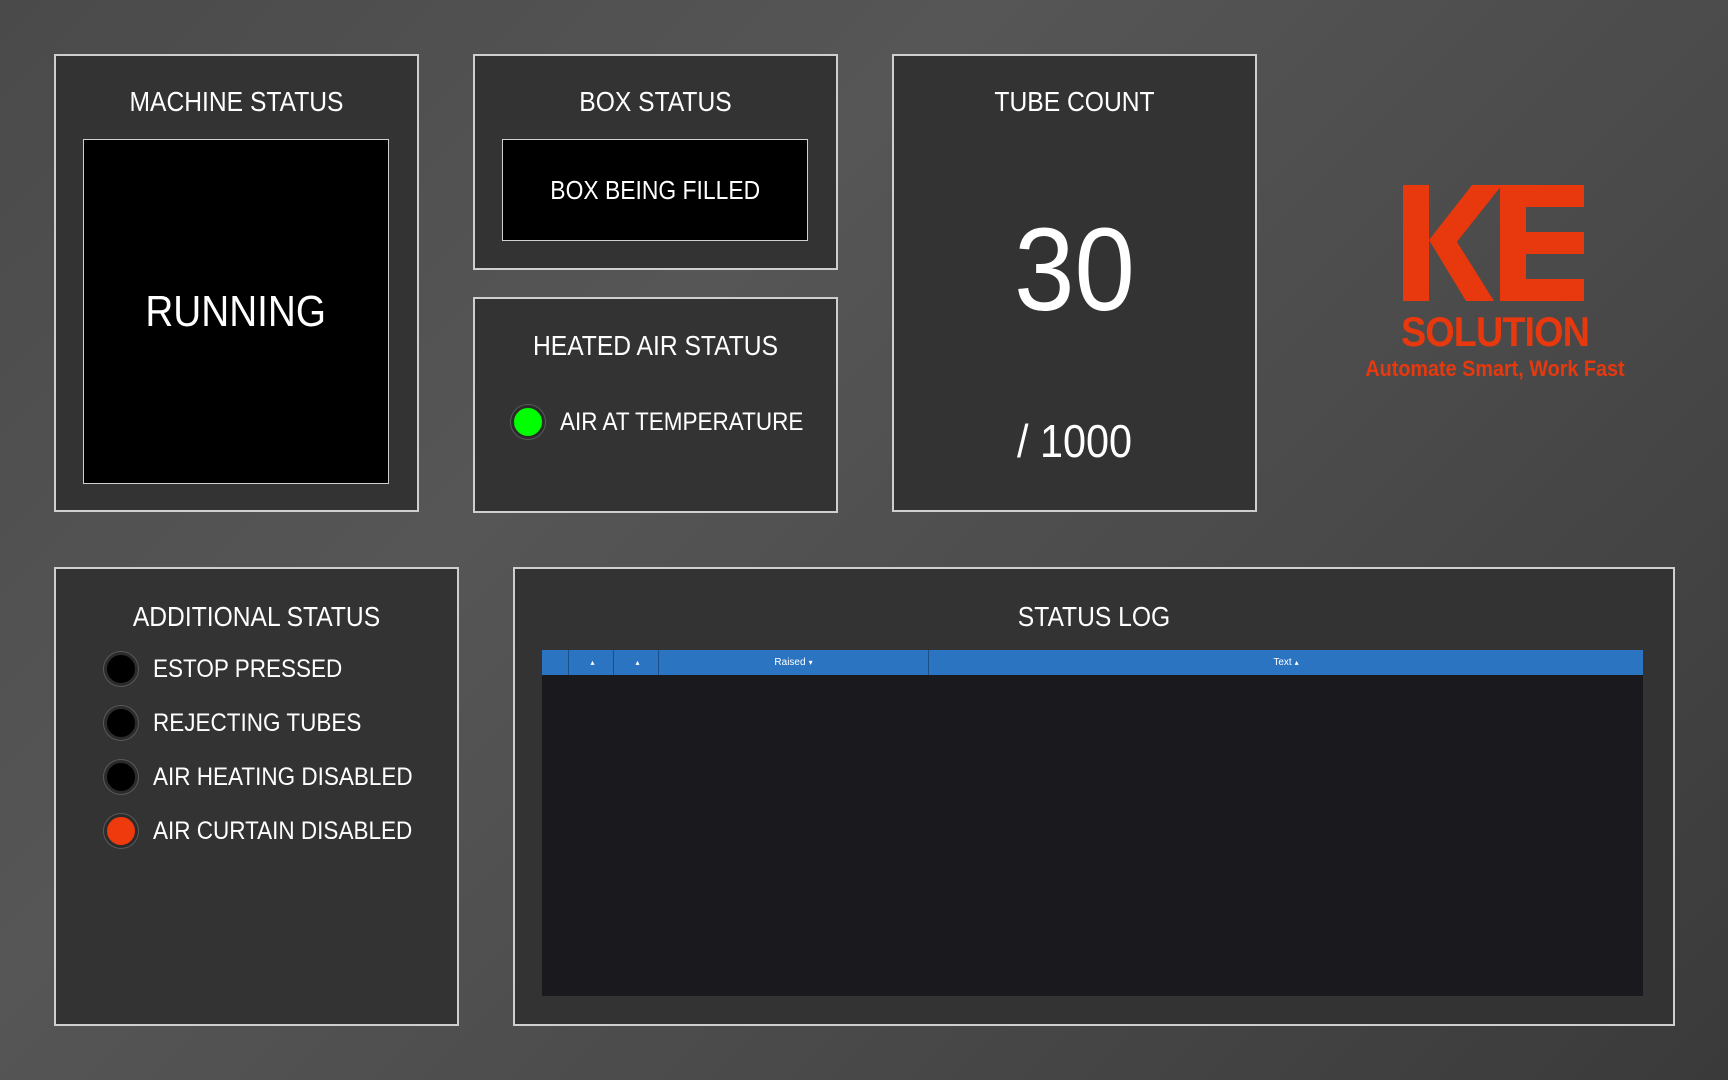  I want to click on tube-count-panel: TUBE COUNT 30 / 1000, so click(1074, 283).